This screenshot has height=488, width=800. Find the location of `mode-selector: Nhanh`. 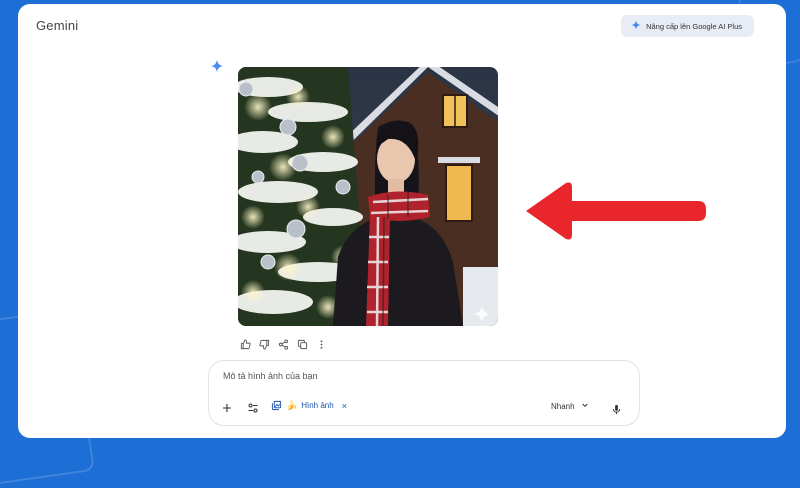

mode-selector: Nhanh is located at coordinates (570, 406).